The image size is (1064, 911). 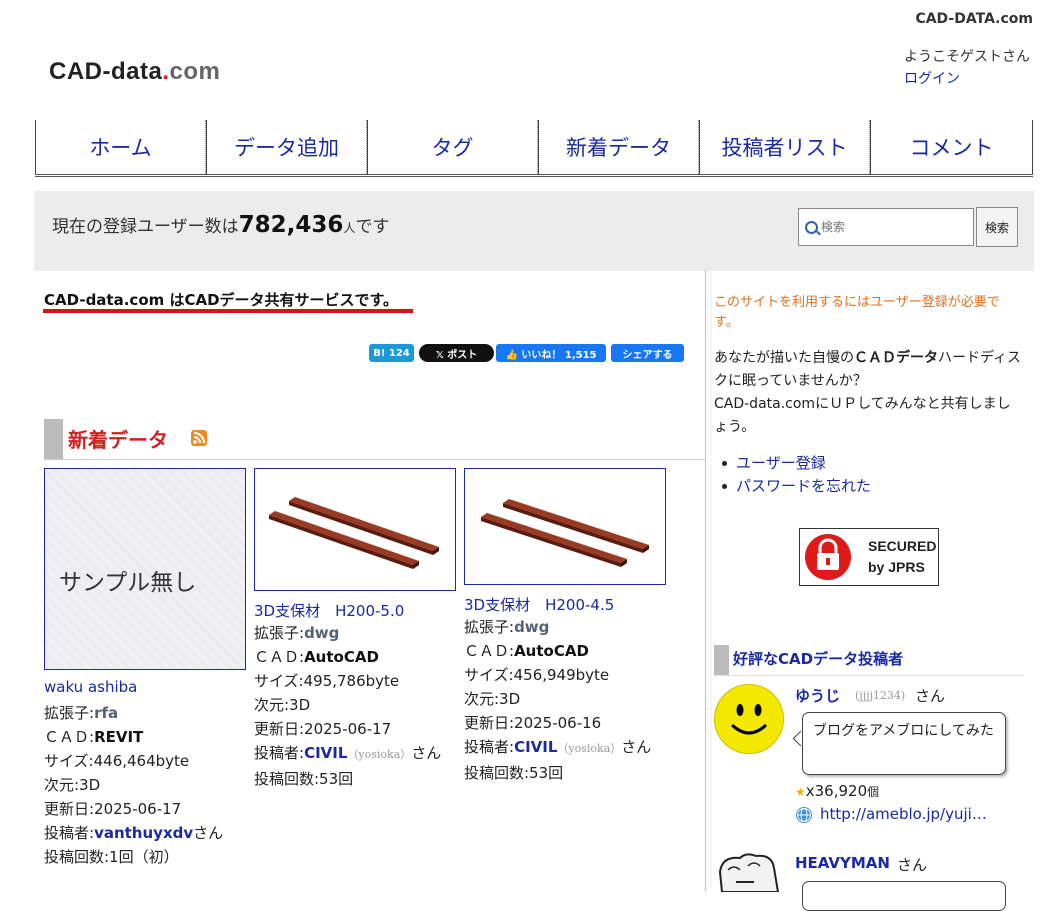 I want to click on main-nav: ホーム データ追加 タグ 新着データ 投稿者リスト コメント, so click(x=534, y=148).